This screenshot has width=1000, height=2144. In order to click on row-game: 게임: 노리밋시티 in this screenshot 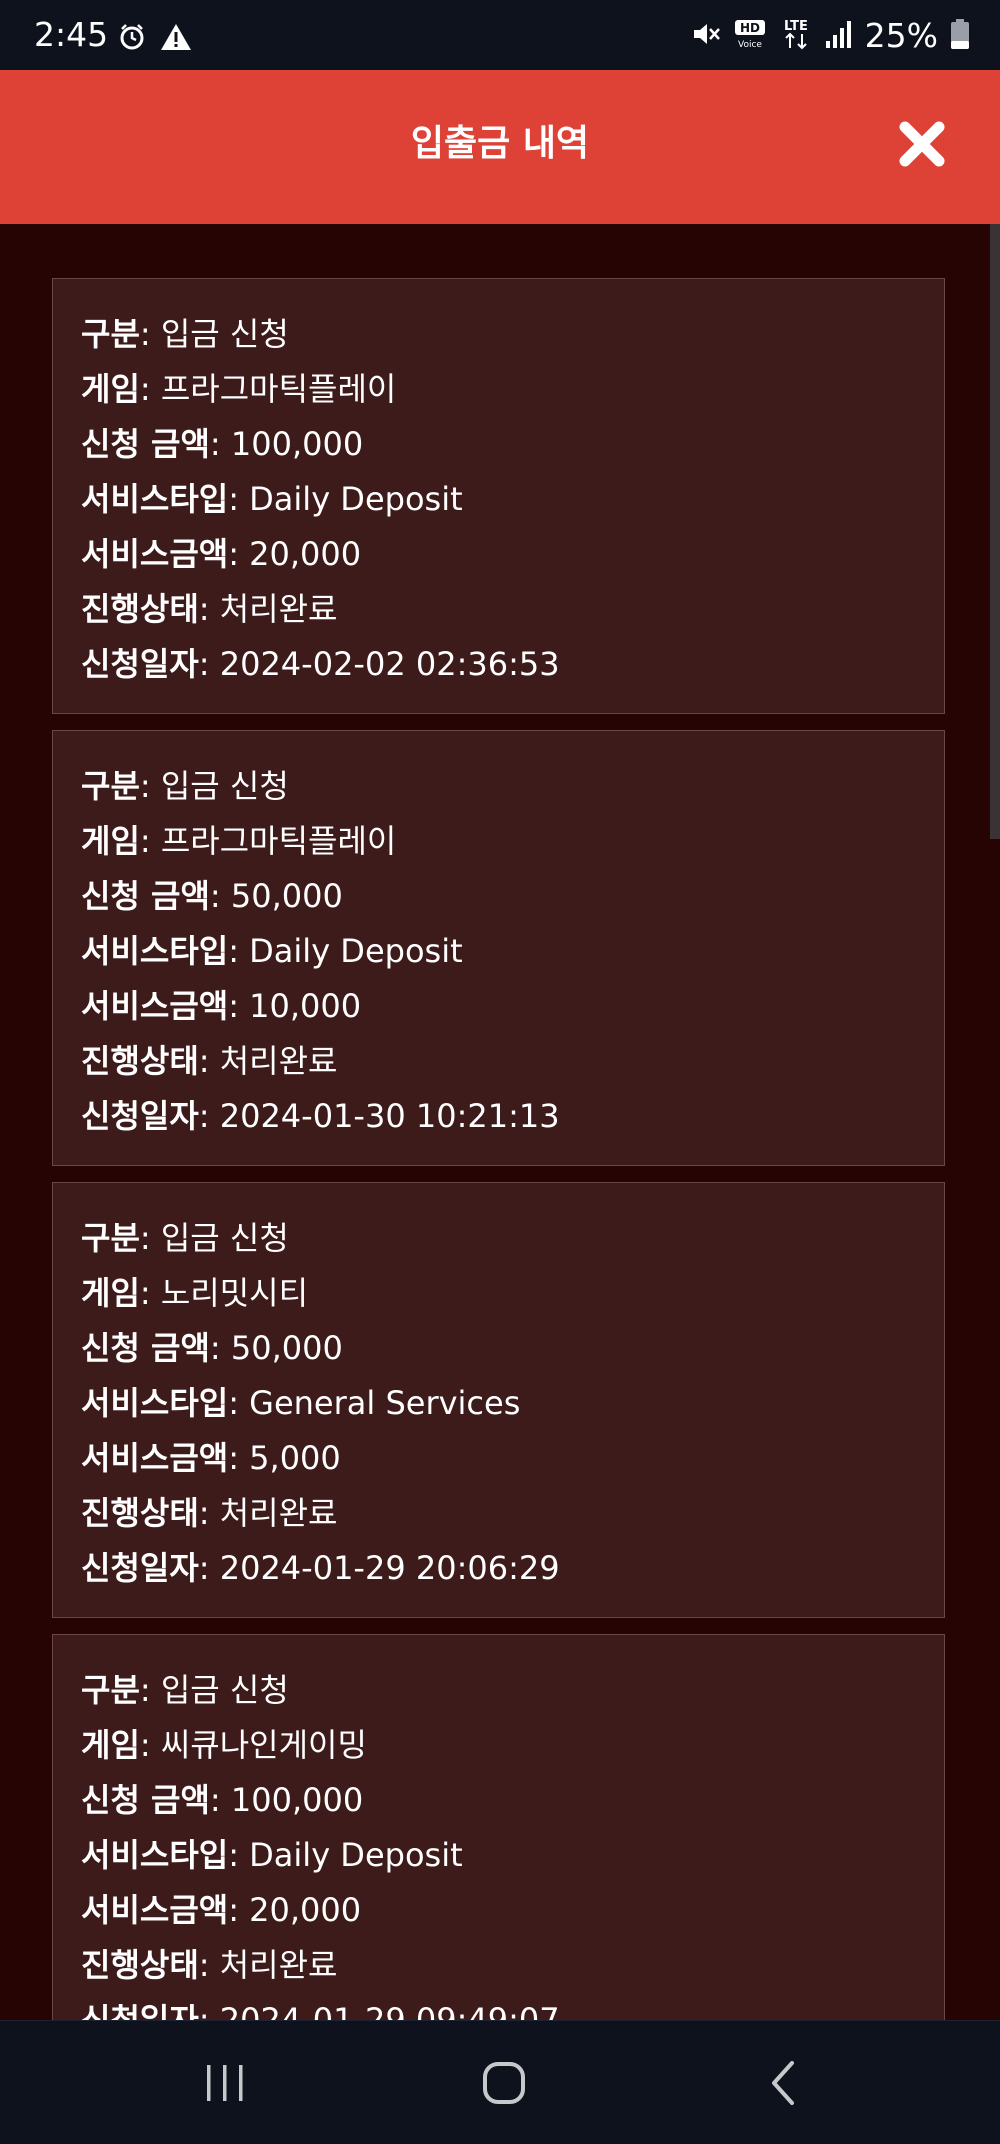, I will do `click(195, 1293)`.